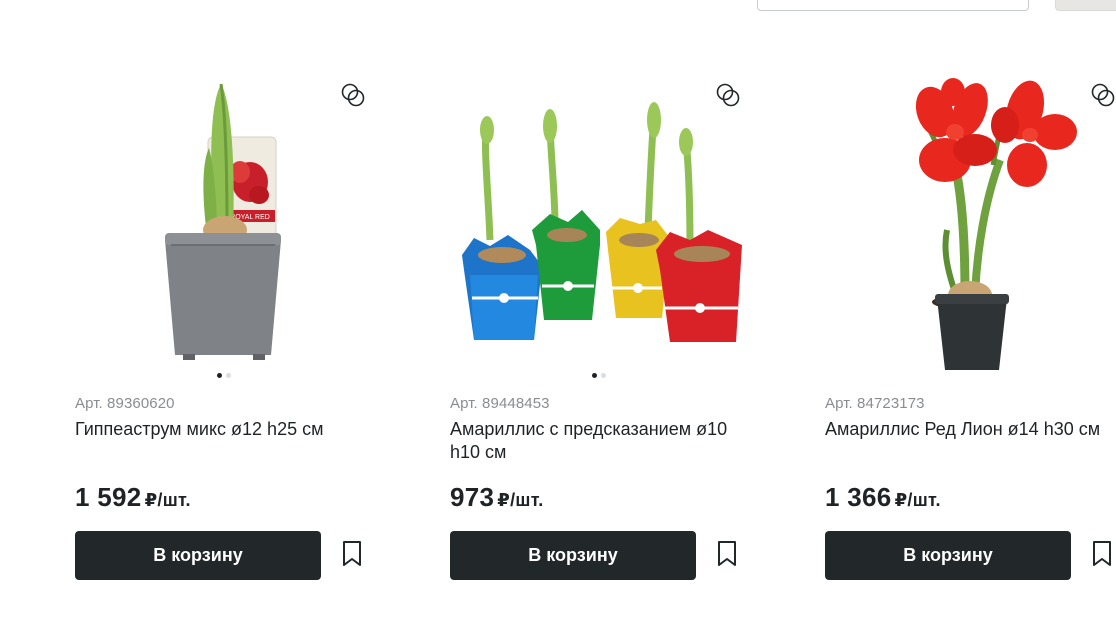 The image size is (1116, 622). What do you see at coordinates (472, 497) in the screenshot?
I see `price-value: 973` at bounding box center [472, 497].